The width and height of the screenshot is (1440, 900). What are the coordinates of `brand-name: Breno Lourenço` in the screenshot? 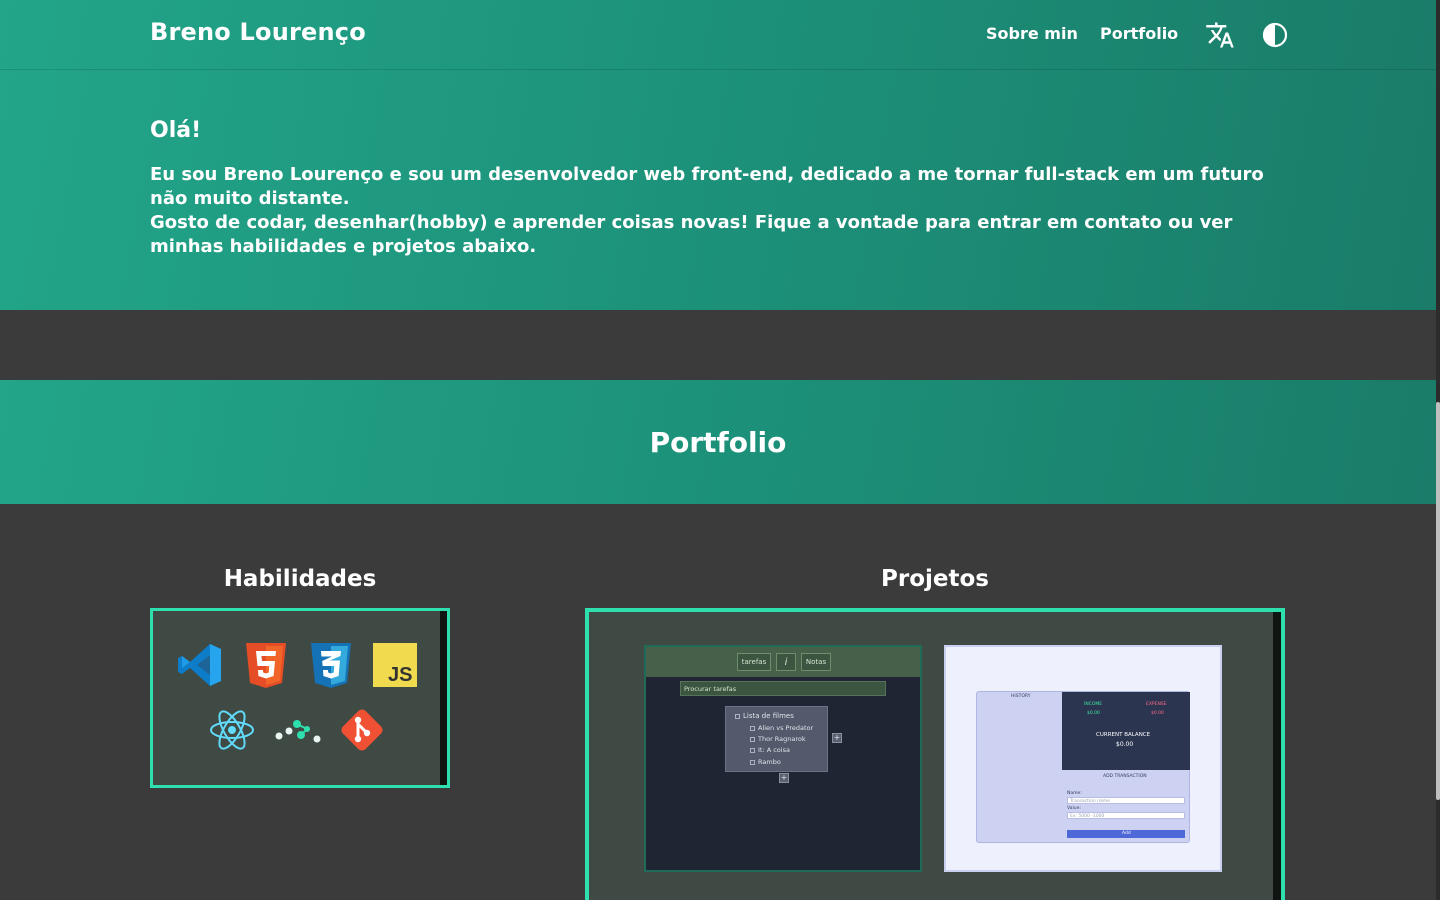 It's located at (258, 32).